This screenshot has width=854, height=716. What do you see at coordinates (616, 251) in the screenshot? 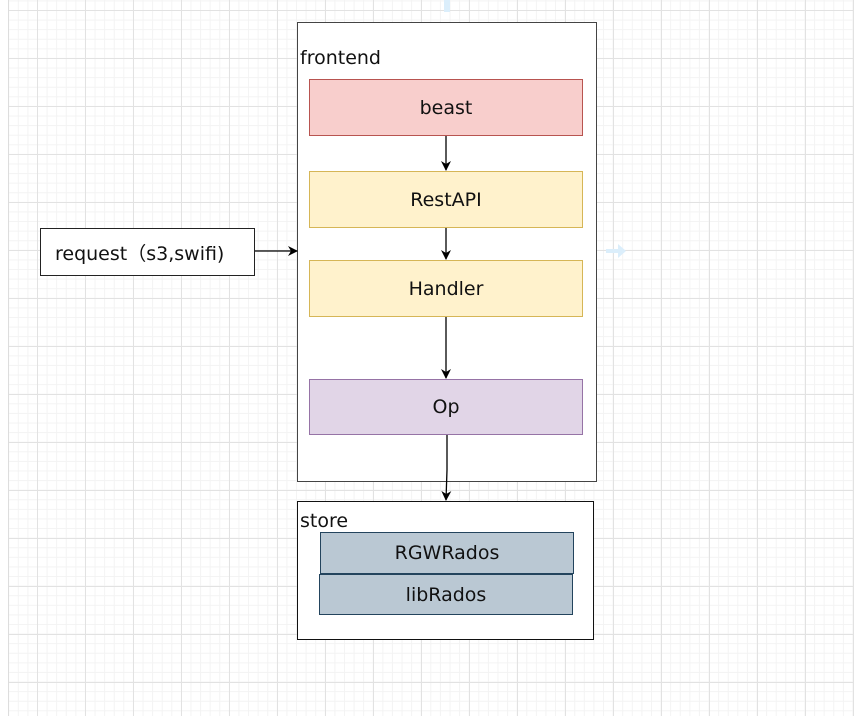
I see `drag-hint-right-arrow` at bounding box center [616, 251].